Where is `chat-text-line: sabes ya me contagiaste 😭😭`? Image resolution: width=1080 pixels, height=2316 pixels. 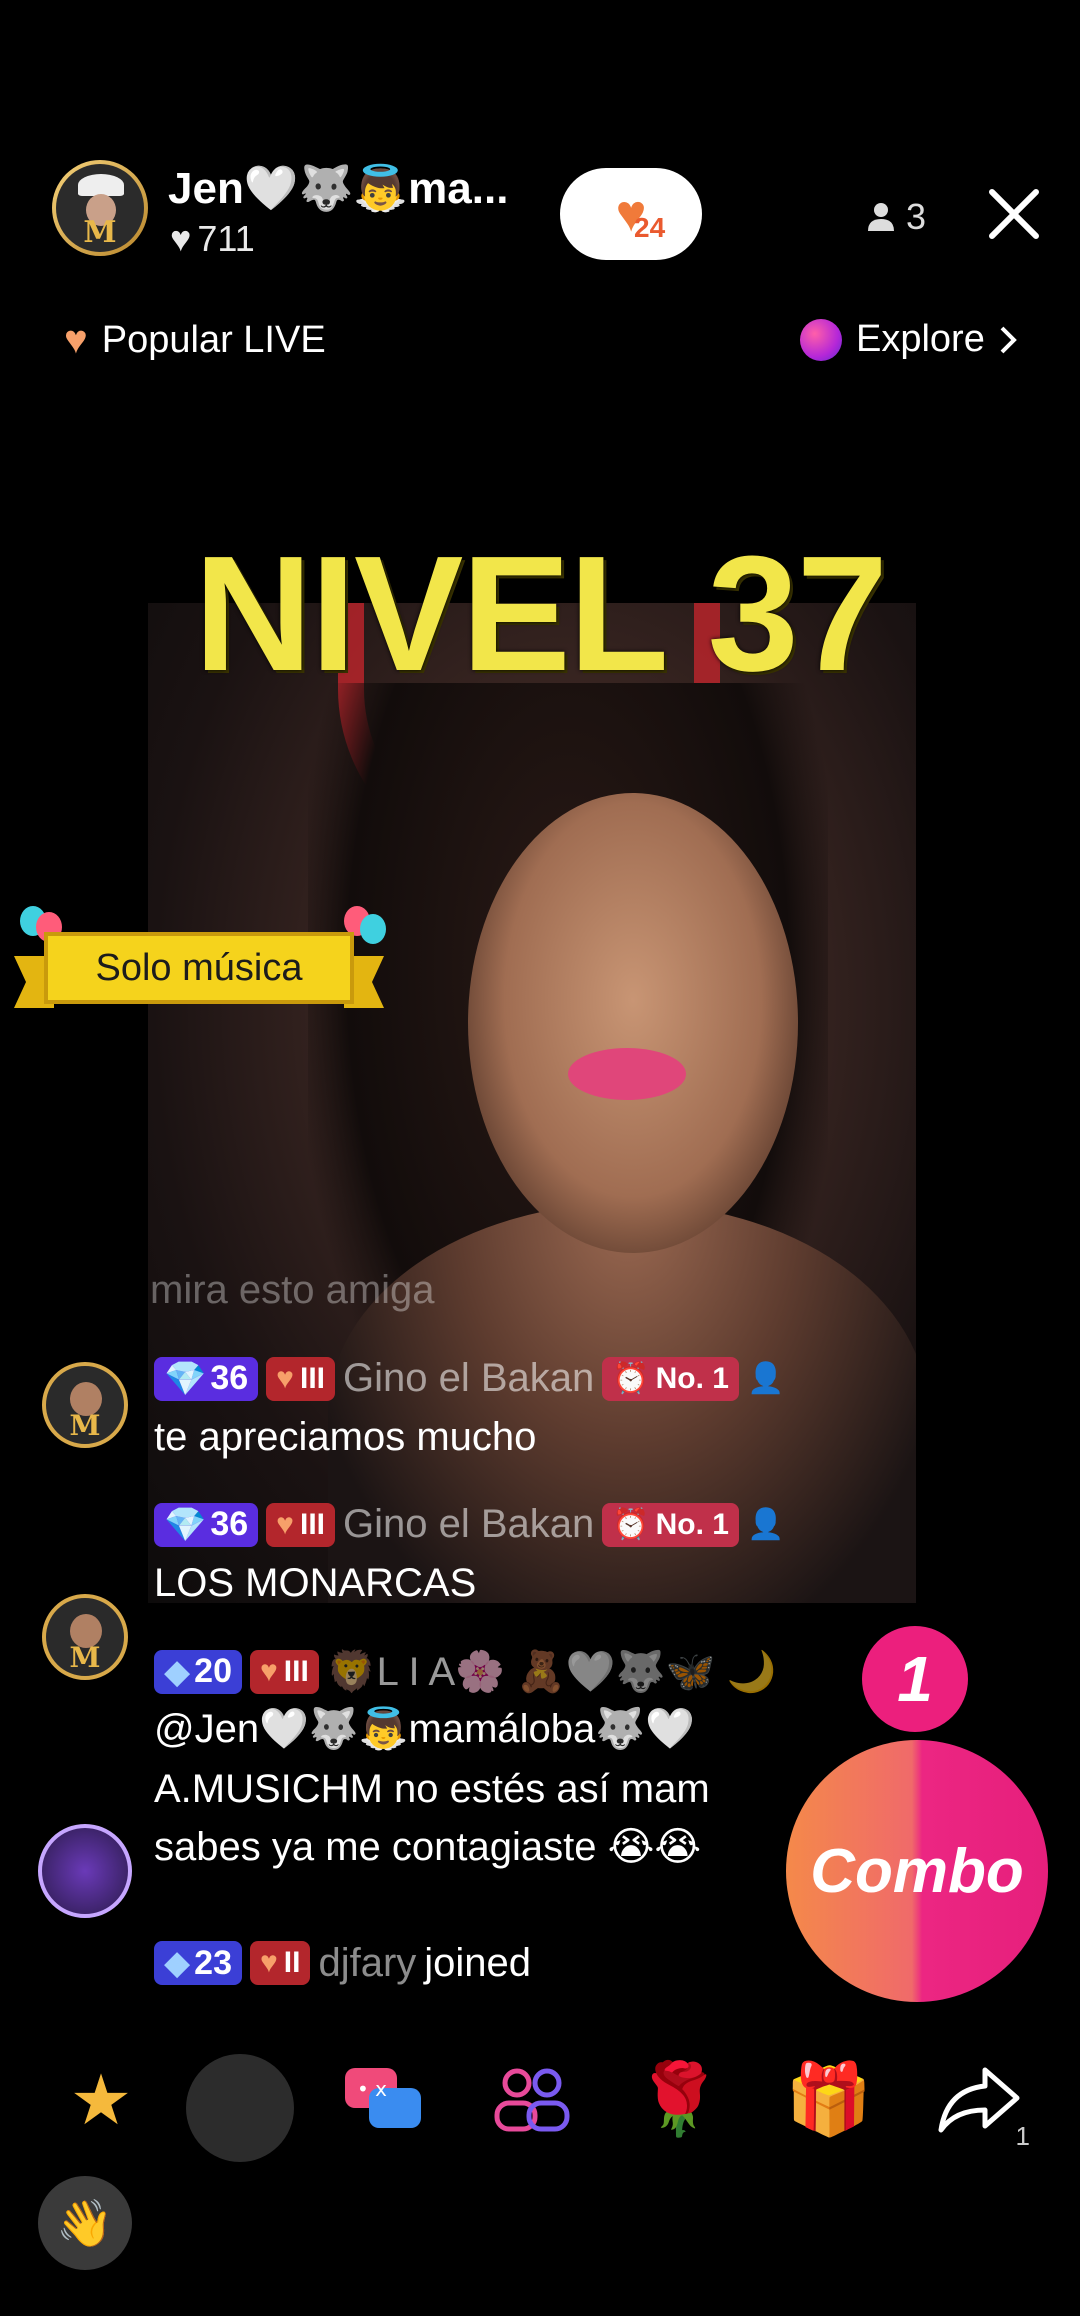
chat-text-line: sabes ya me contagiaste 😭😭 is located at coordinates (428, 1847).